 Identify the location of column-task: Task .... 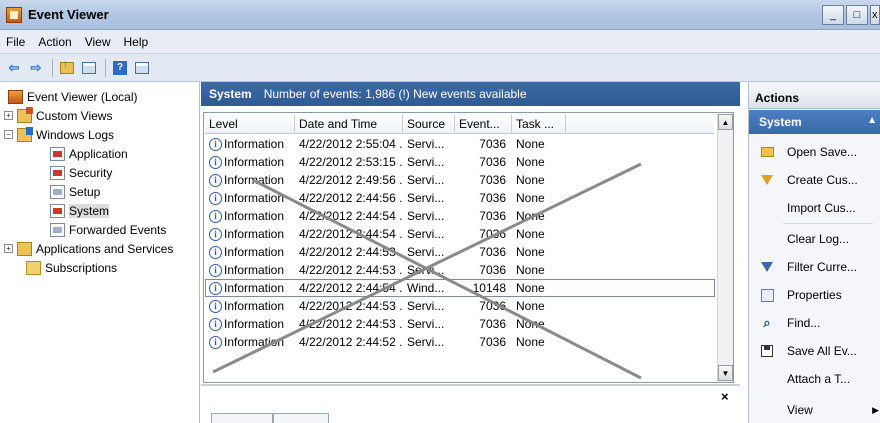
(539, 124).